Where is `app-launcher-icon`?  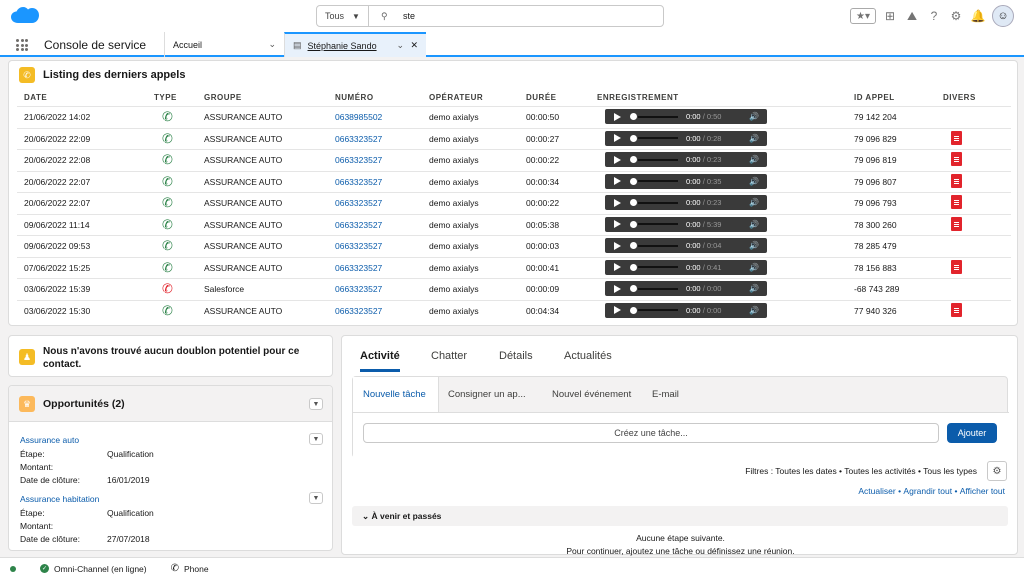 app-launcher-icon is located at coordinates (22, 45).